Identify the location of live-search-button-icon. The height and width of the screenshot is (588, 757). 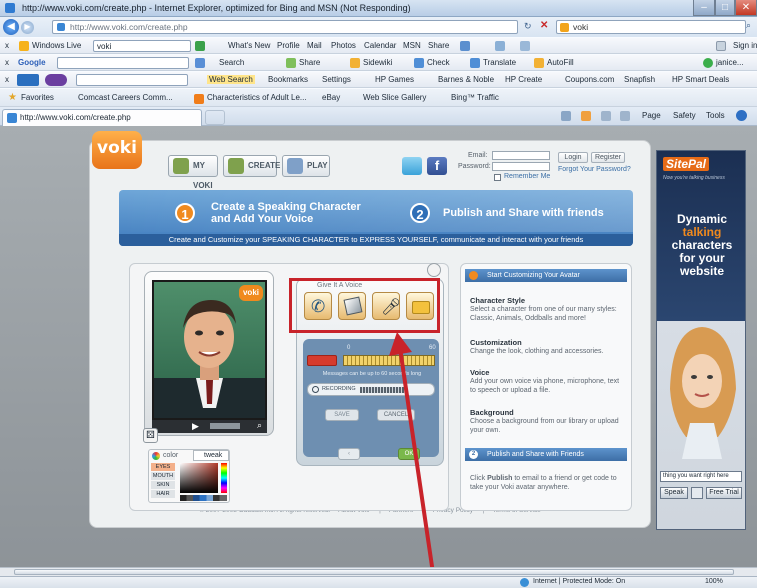
(200, 46).